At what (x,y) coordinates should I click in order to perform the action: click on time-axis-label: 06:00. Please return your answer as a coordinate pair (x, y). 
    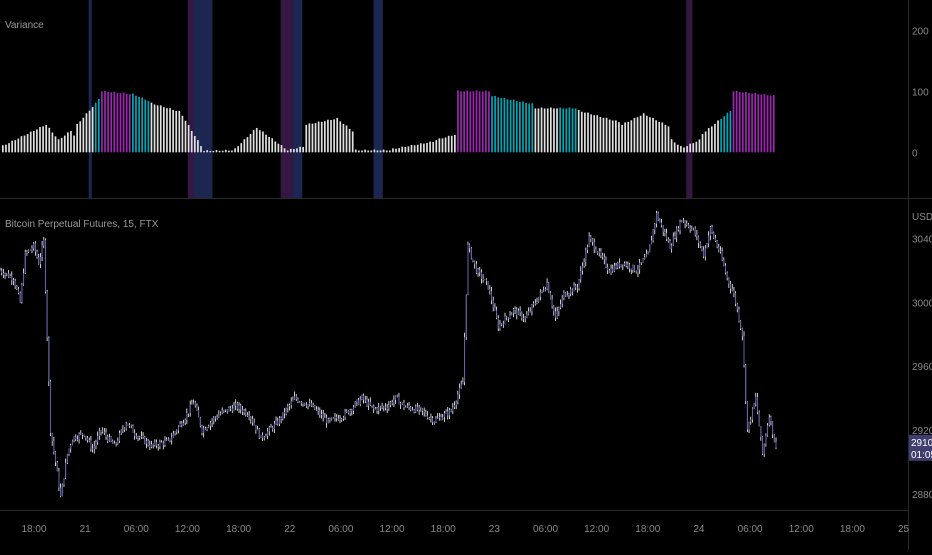
    Looking at the image, I should click on (136, 529).